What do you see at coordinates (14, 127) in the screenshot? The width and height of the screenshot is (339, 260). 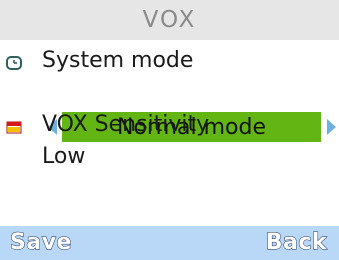 I see `calendar-icon` at bounding box center [14, 127].